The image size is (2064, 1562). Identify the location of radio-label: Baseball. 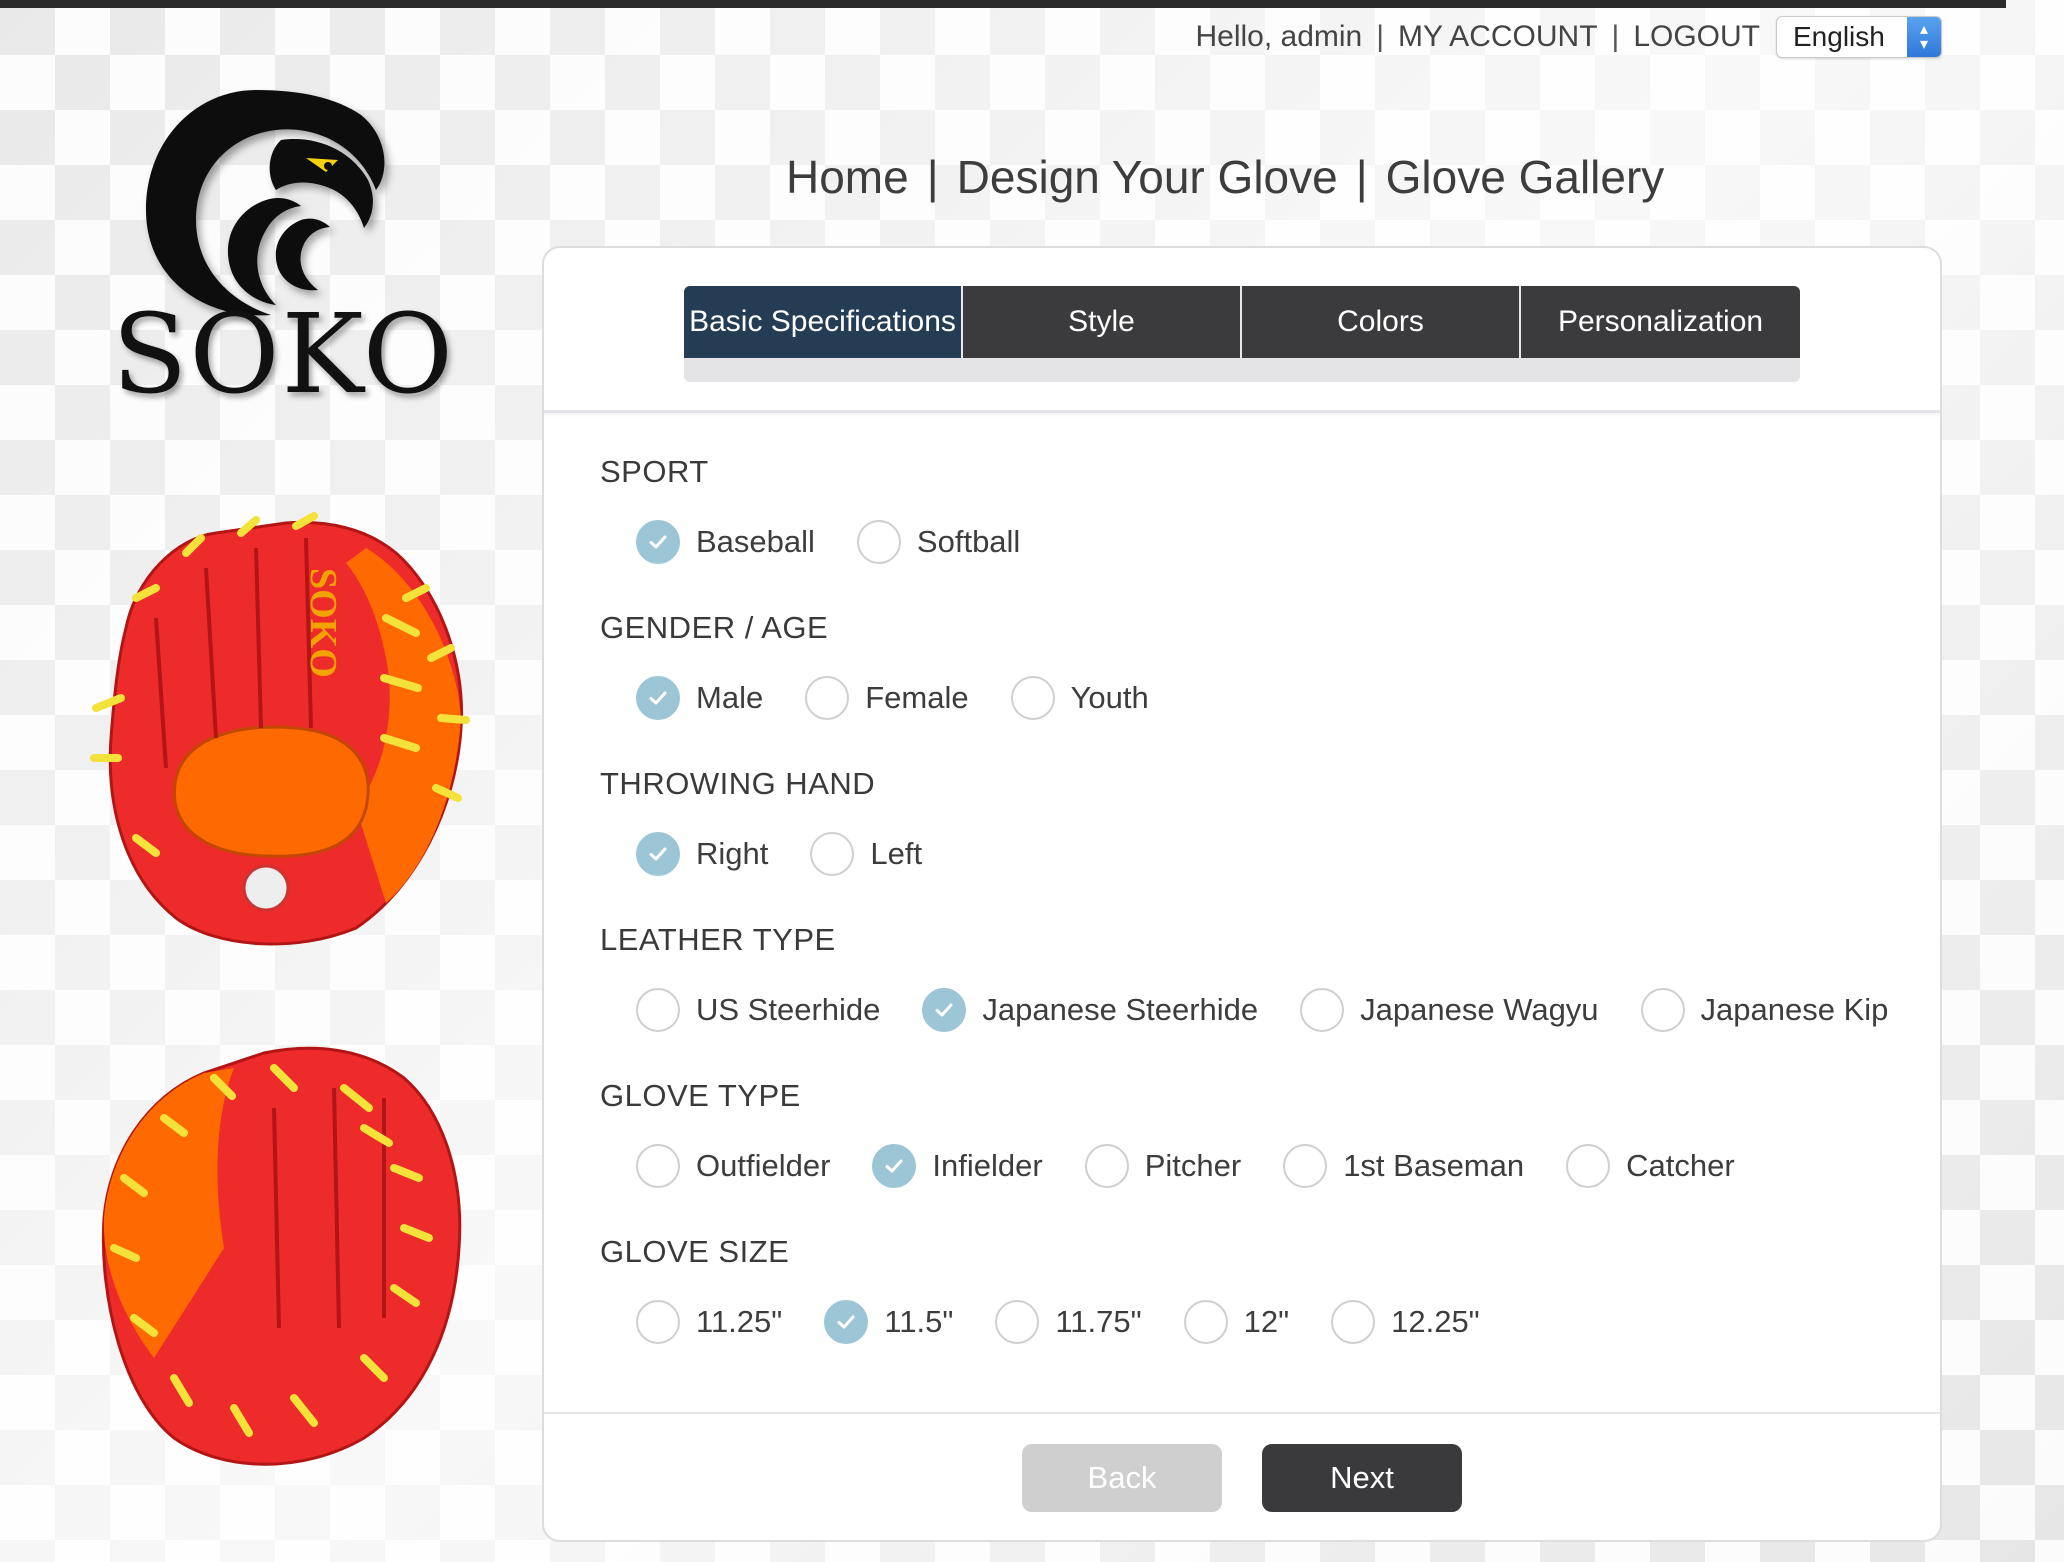
(755, 541).